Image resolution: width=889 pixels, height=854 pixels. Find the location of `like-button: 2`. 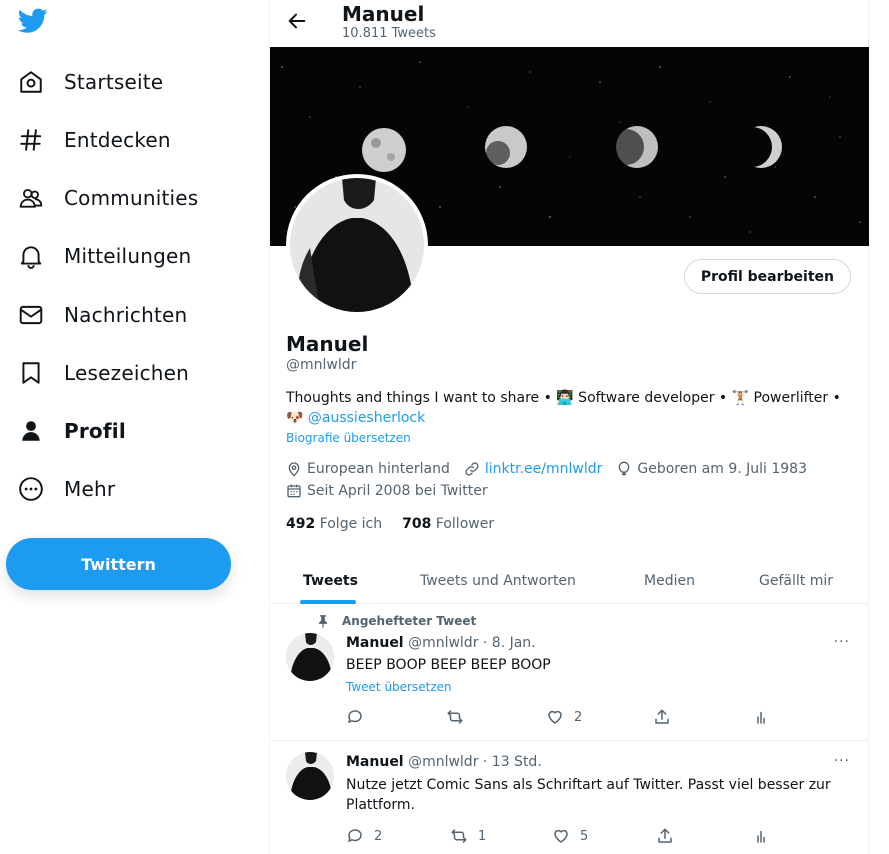

like-button: 2 is located at coordinates (564, 717).